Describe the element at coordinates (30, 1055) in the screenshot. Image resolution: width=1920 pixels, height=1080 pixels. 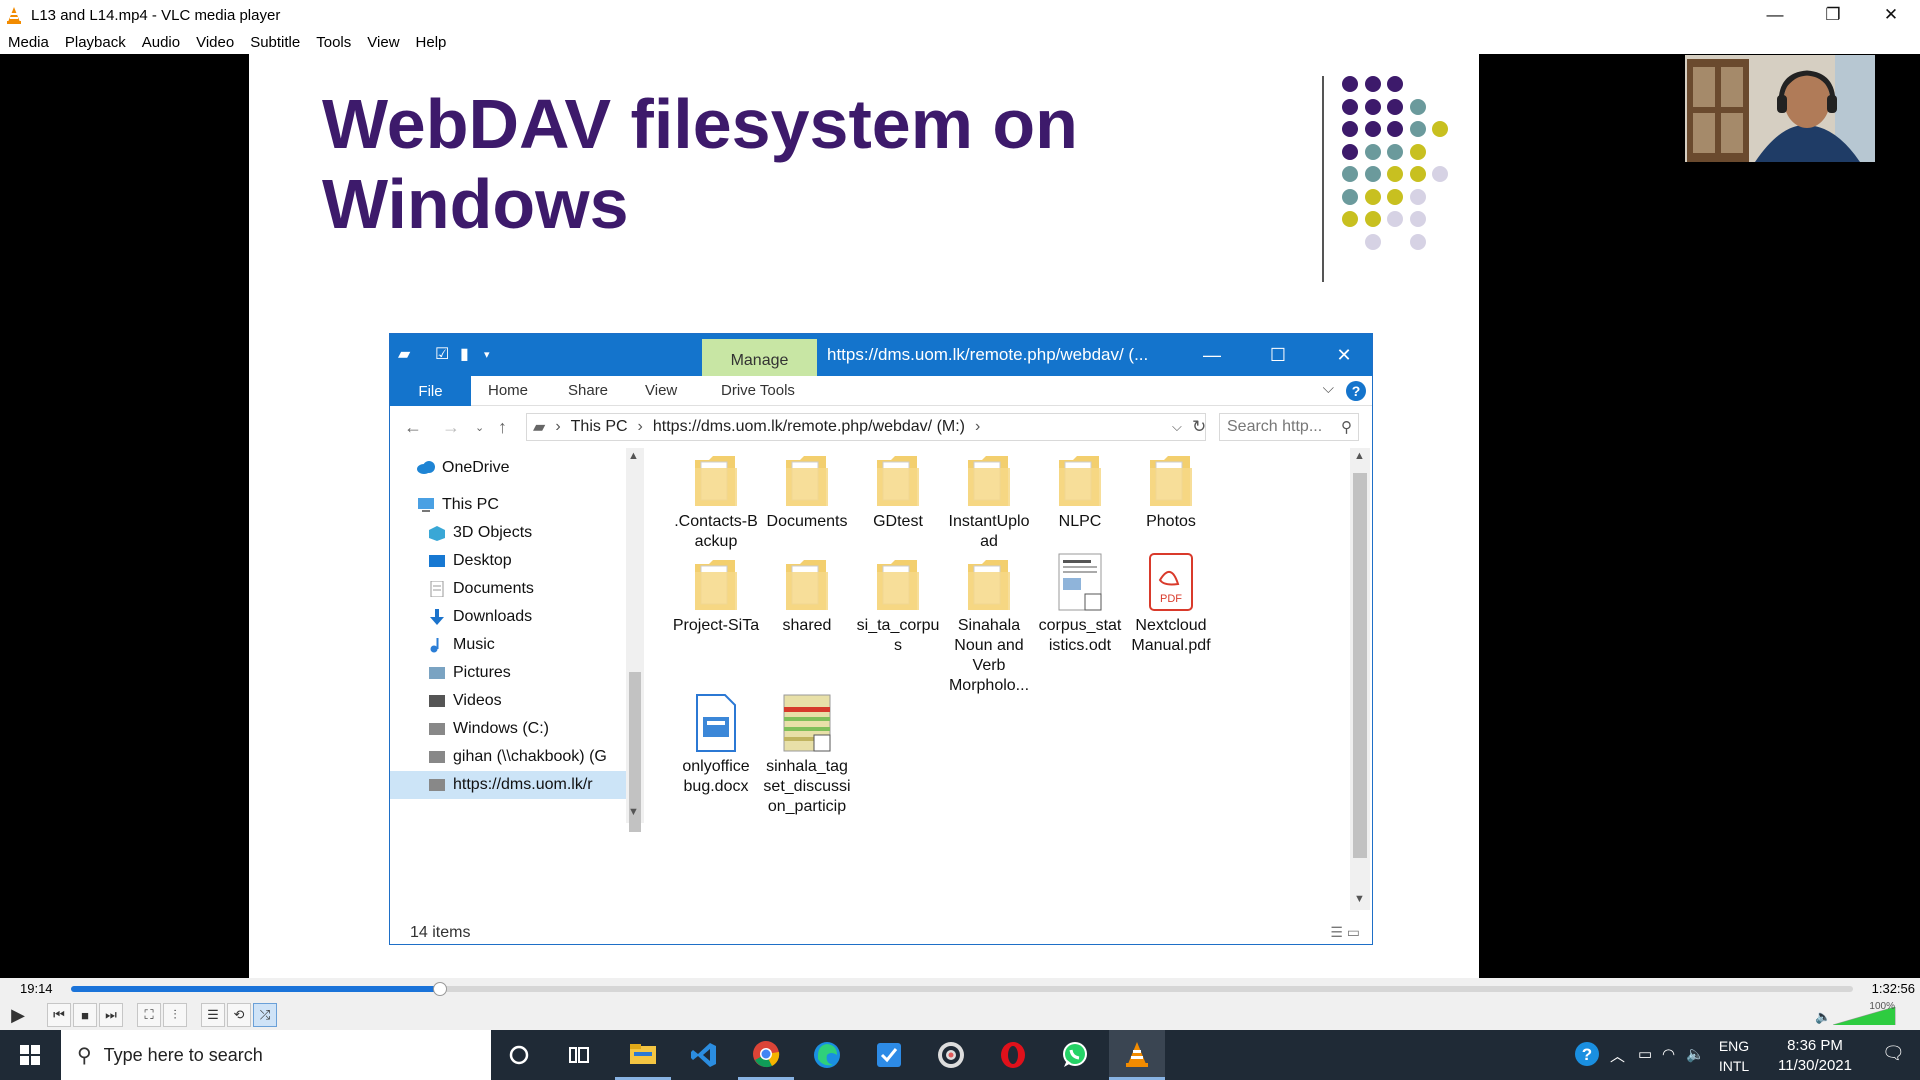
I see `start-button` at that location.